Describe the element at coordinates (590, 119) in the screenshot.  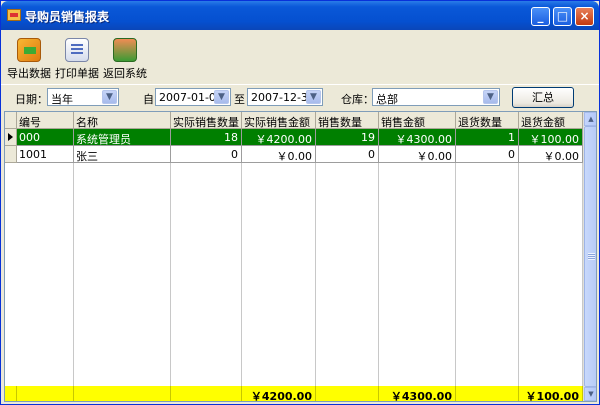
I see `scroll-up-icon: ▲` at that location.